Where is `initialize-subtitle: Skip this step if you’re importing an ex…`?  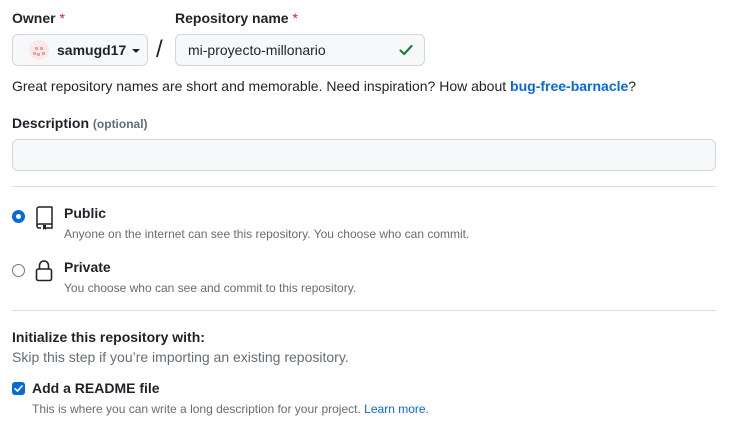
initialize-subtitle: Skip this step if you’re importing an ex… is located at coordinates (180, 357).